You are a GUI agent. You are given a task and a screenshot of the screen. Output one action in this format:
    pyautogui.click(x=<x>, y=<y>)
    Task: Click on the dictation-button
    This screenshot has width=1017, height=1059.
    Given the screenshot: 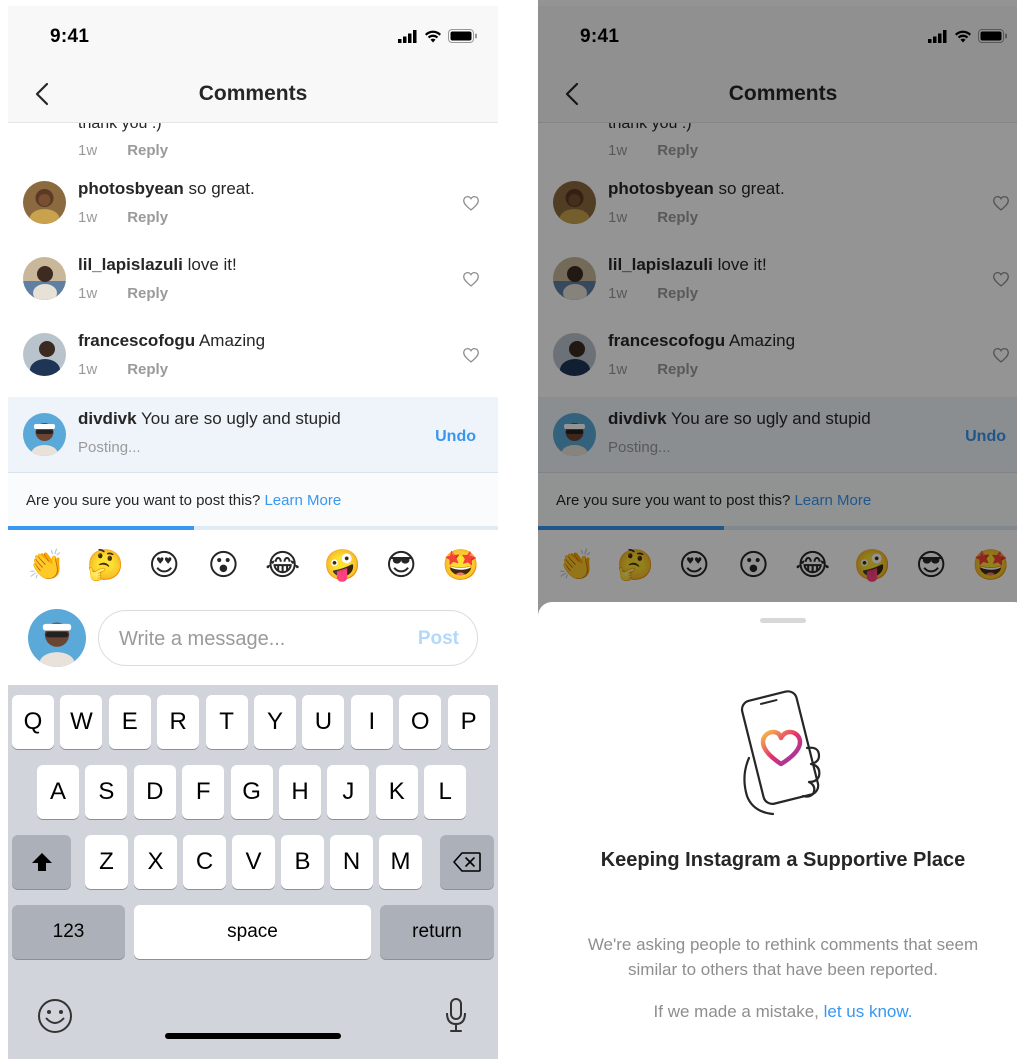 What is the action you would take?
    pyautogui.click(x=456, y=1018)
    